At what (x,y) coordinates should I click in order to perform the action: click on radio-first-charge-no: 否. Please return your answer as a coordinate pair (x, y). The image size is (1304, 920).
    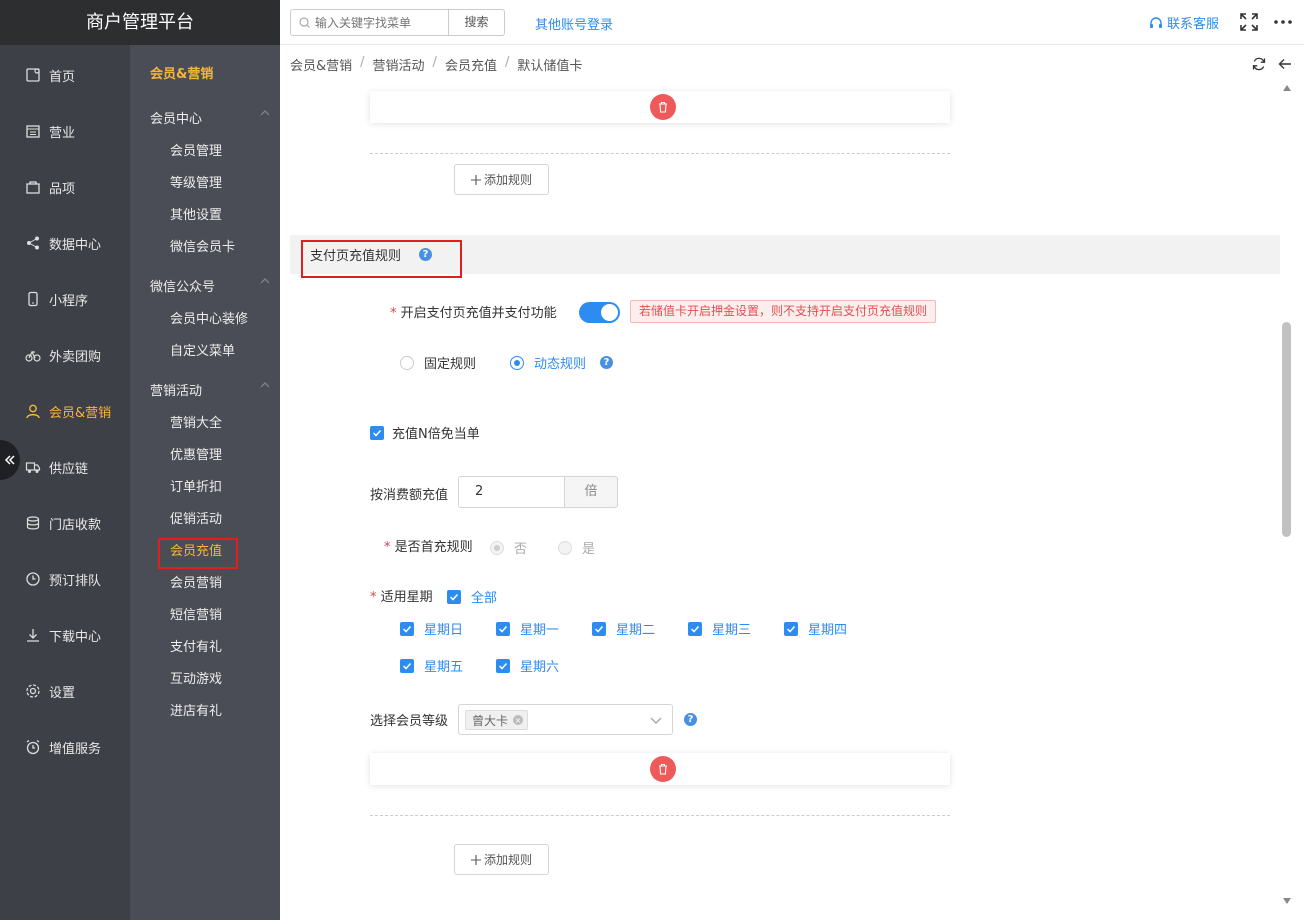
    Looking at the image, I should click on (508, 547).